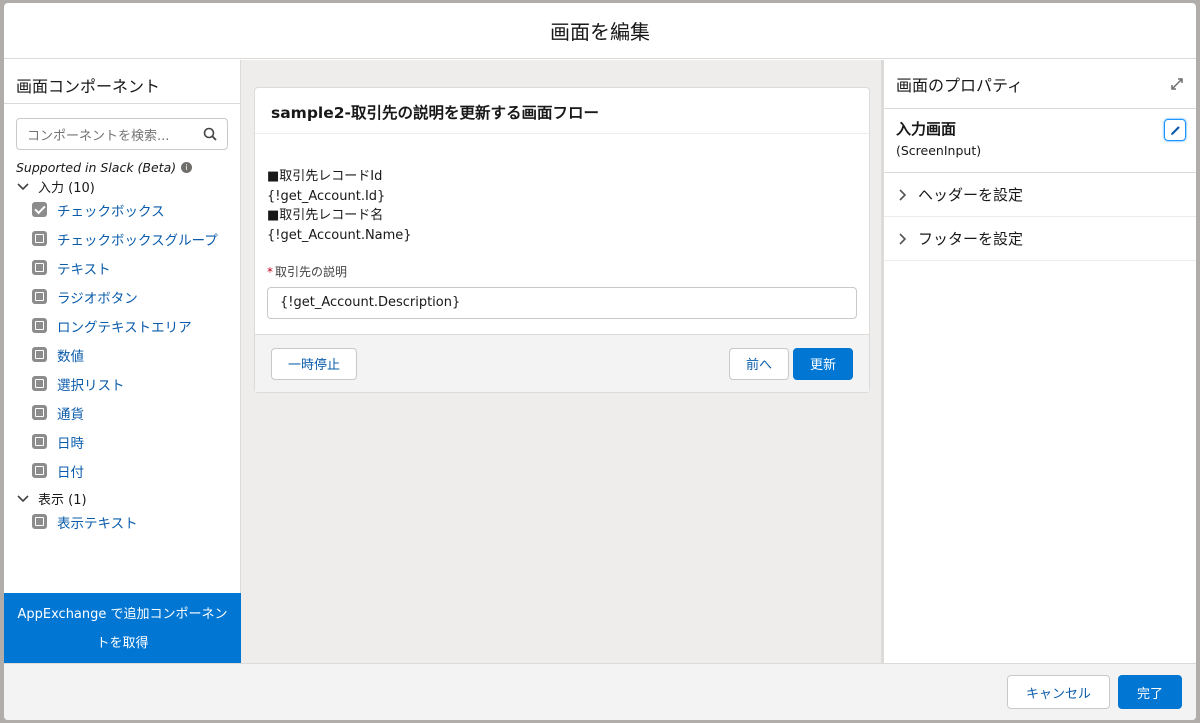 This screenshot has height=723, width=1200. Describe the element at coordinates (122, 82) in the screenshot. I see `components-panel-title: 画面コンポーネント` at that location.